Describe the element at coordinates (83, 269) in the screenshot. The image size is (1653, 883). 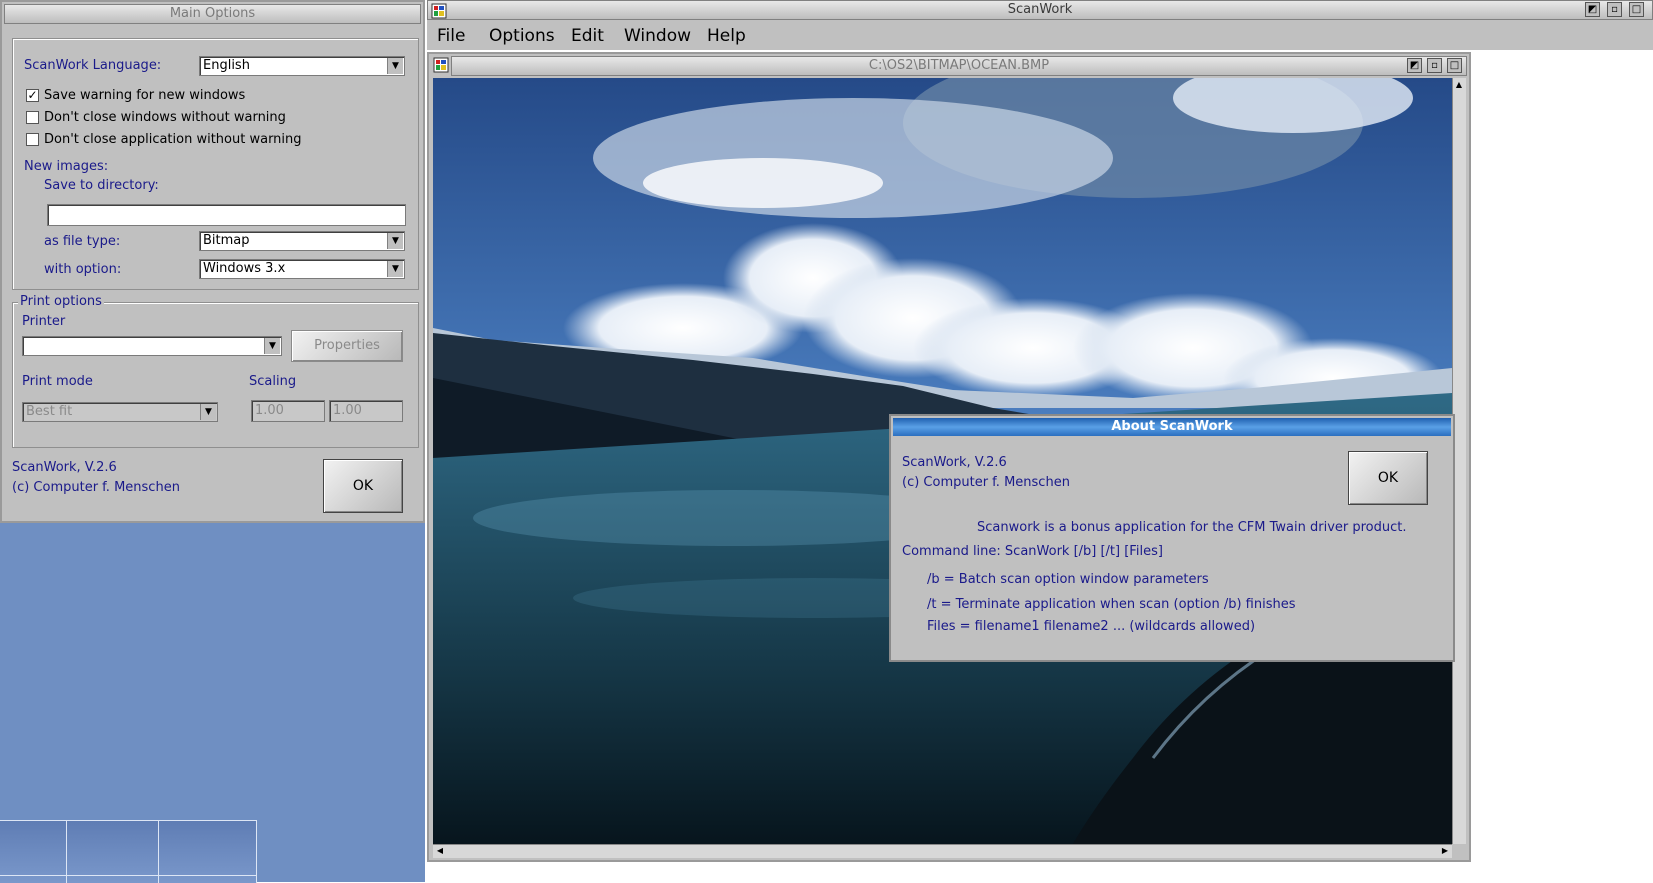
I see `with-option-label: with option:` at that location.